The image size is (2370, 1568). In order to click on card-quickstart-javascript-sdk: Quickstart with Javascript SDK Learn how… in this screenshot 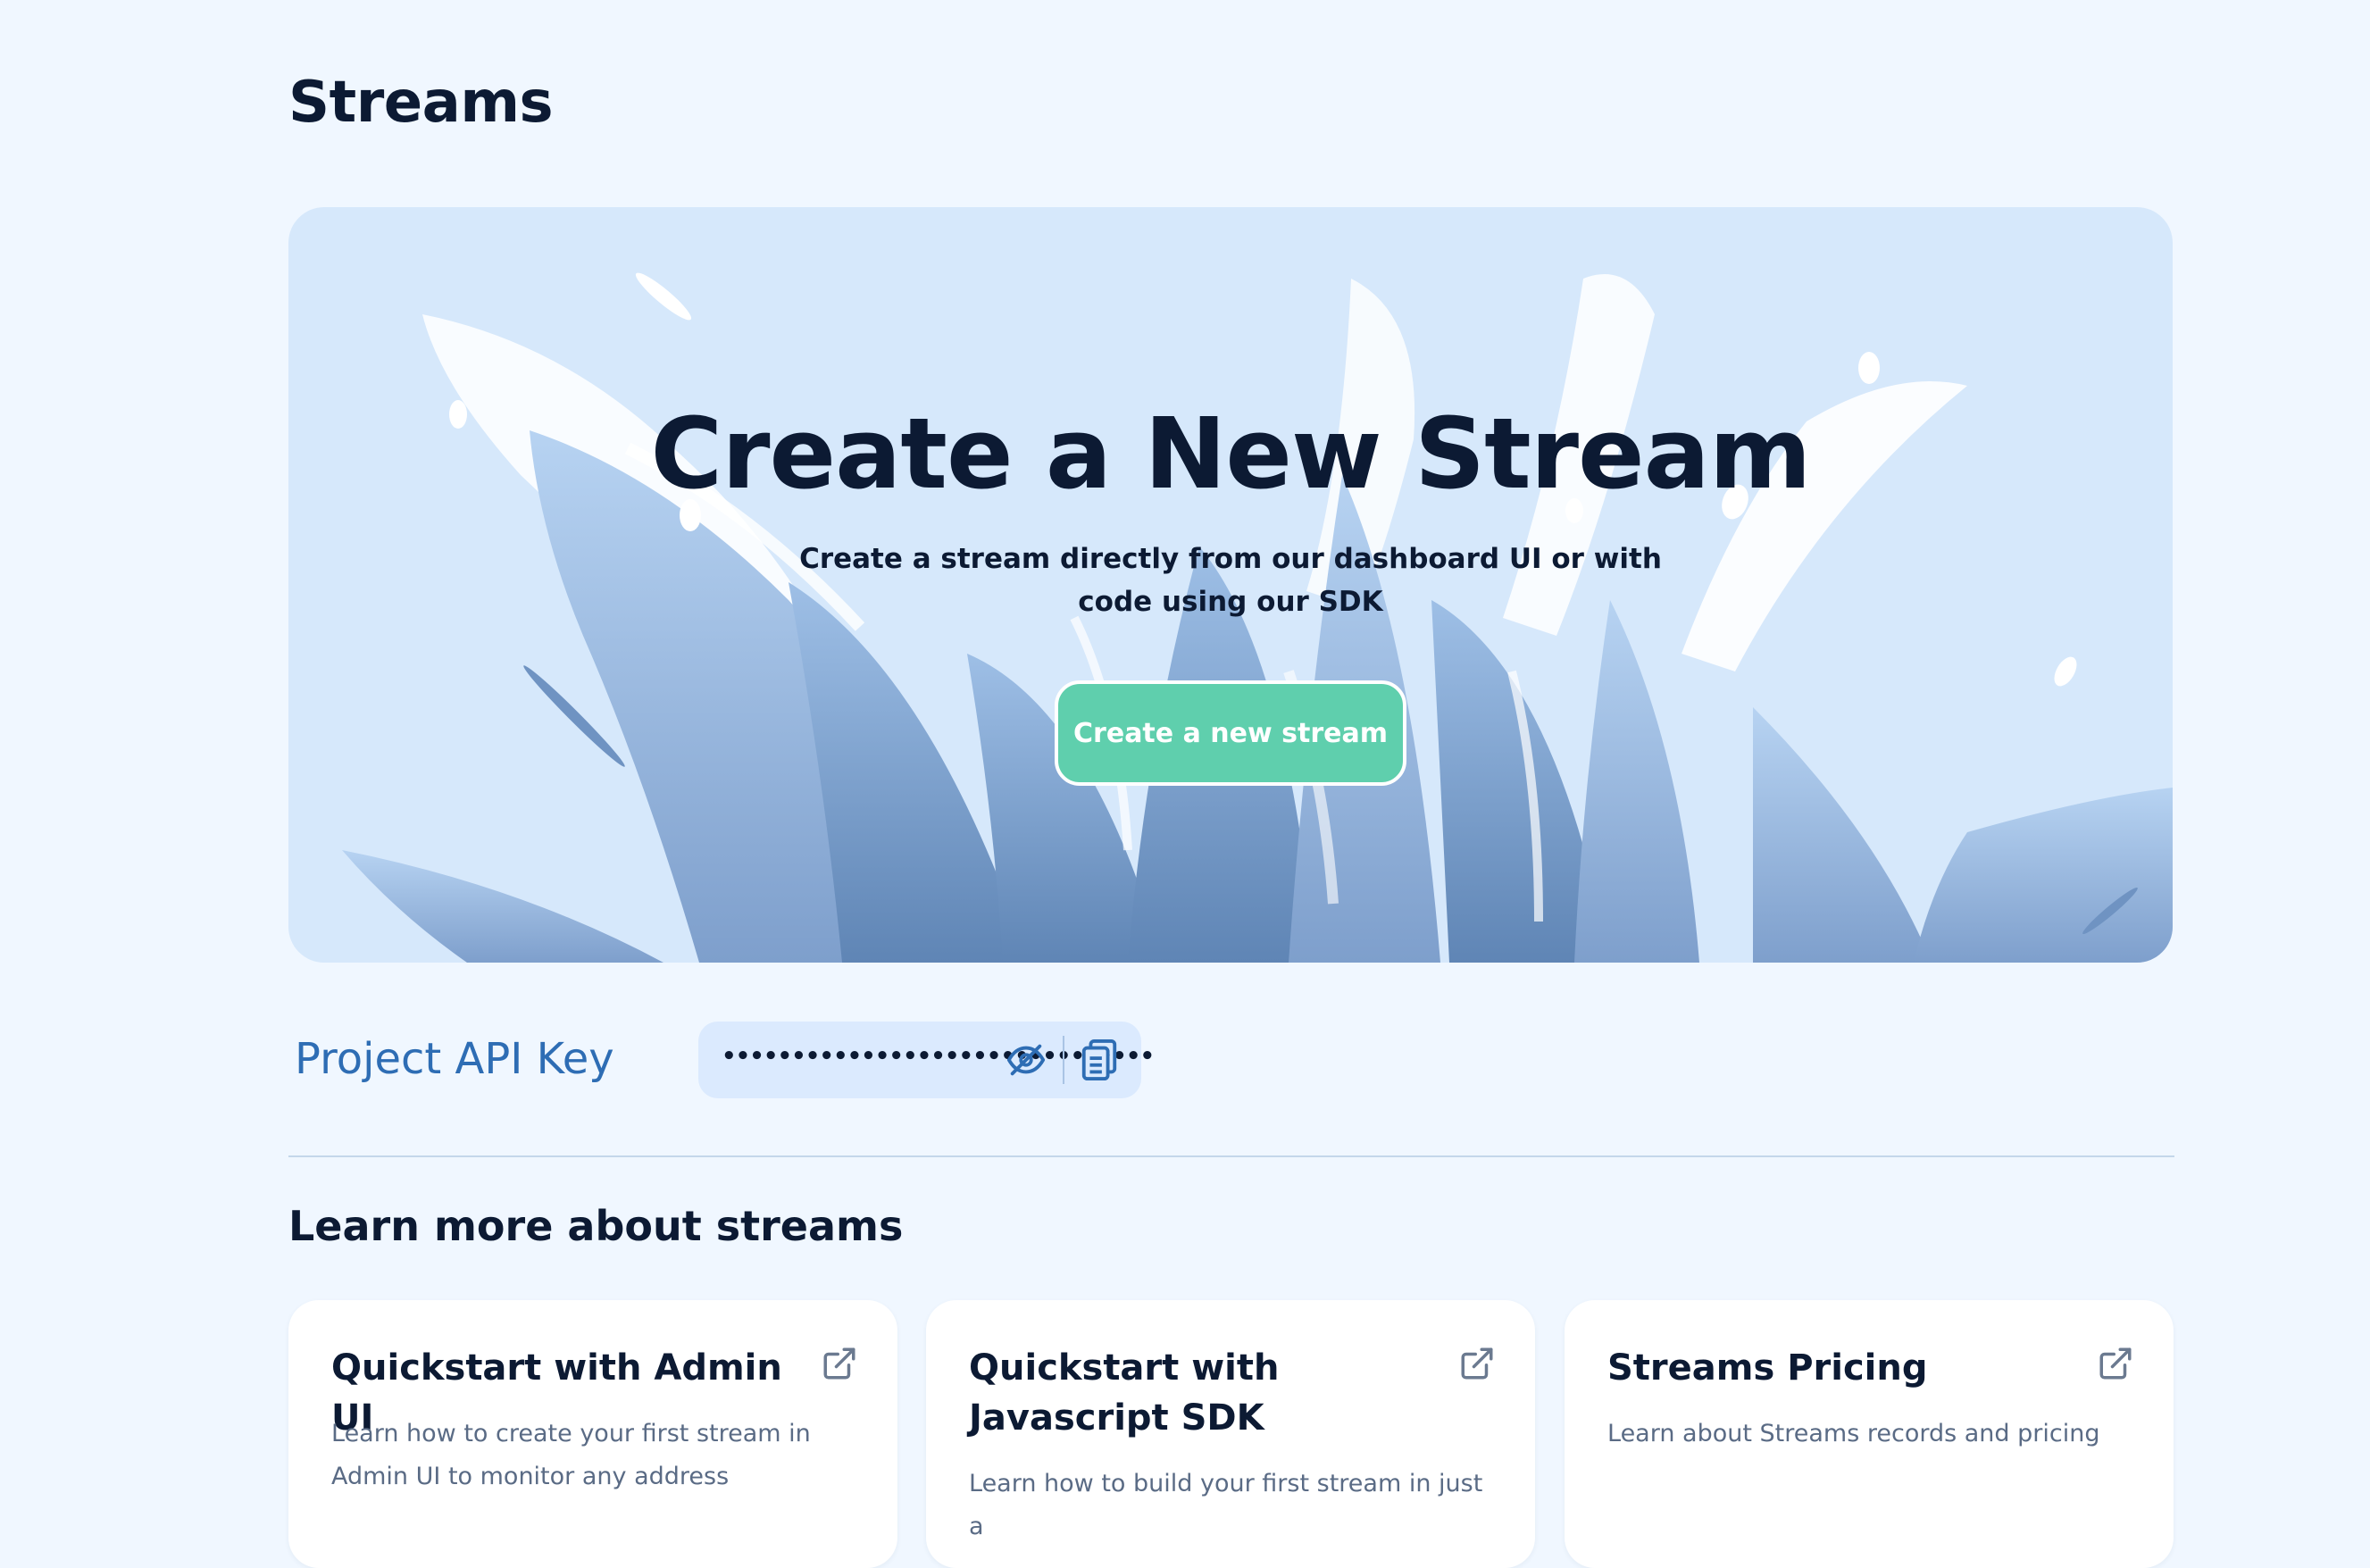, I will do `click(1230, 1434)`.